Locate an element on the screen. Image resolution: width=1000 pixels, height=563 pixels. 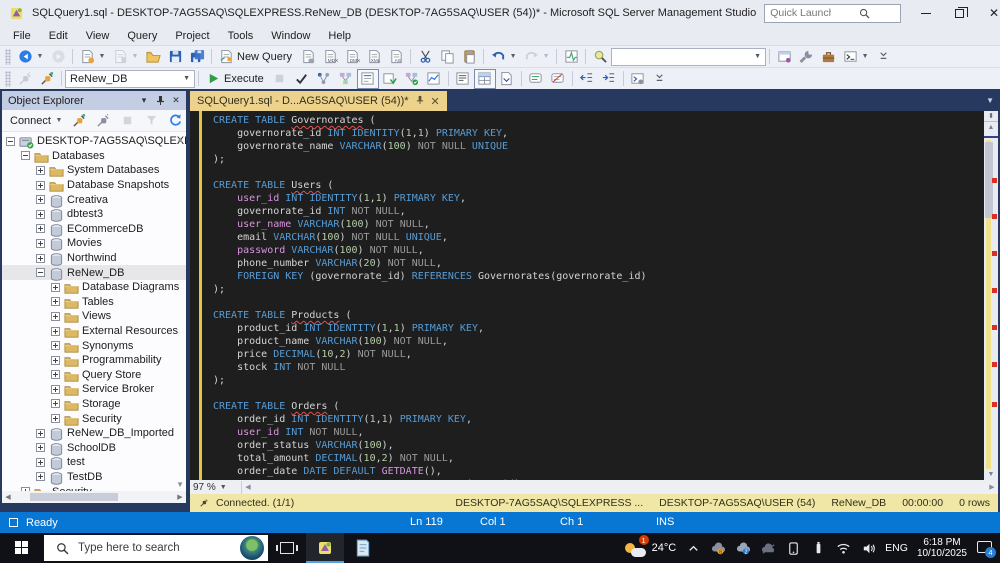
save-all-button is located at coordinates (197, 57).